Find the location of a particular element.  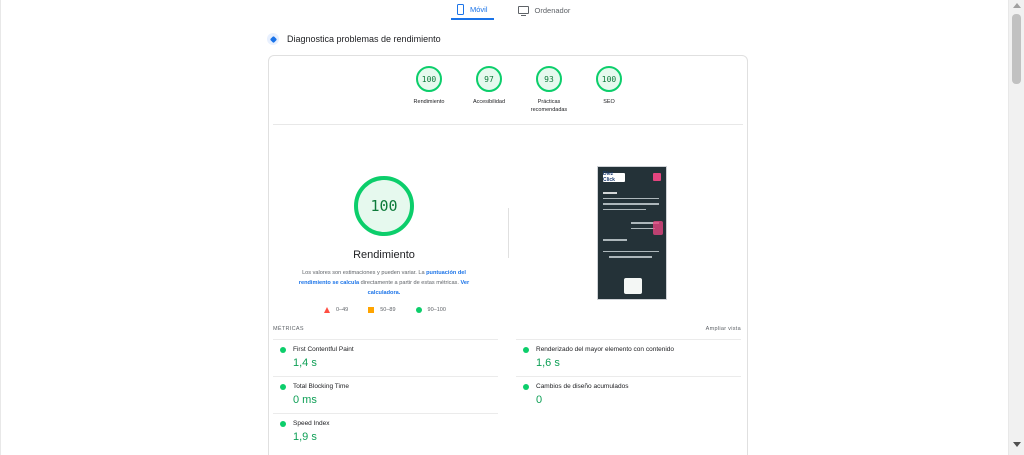

performance-title: Rendimiento is located at coordinates (384, 255).